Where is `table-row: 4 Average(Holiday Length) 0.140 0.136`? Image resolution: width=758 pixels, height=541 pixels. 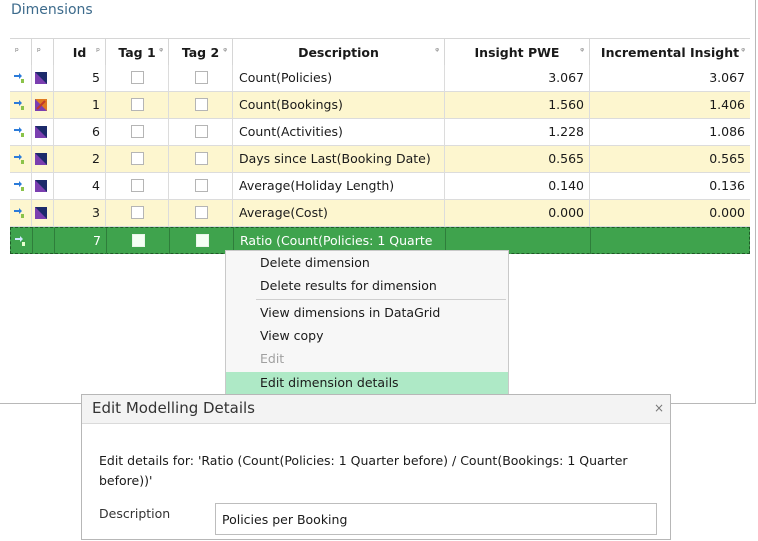
table-row: 4 Average(Holiday Length) 0.140 0.136 is located at coordinates (380, 186).